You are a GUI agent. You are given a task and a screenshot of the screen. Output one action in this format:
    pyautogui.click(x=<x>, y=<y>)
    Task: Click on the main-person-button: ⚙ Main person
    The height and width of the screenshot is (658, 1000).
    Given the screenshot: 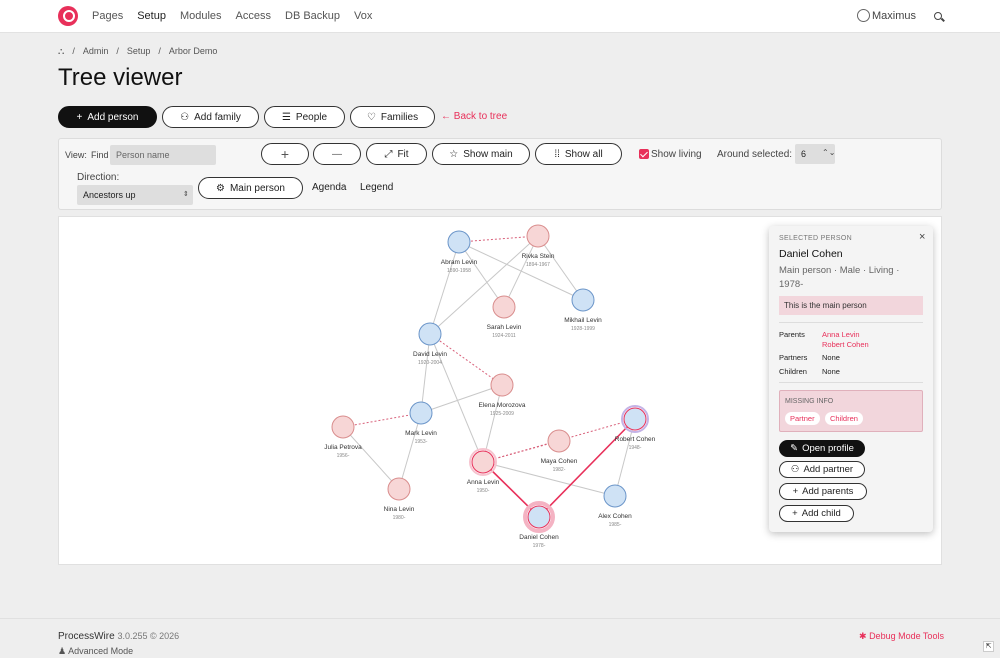 What is the action you would take?
    pyautogui.click(x=250, y=188)
    